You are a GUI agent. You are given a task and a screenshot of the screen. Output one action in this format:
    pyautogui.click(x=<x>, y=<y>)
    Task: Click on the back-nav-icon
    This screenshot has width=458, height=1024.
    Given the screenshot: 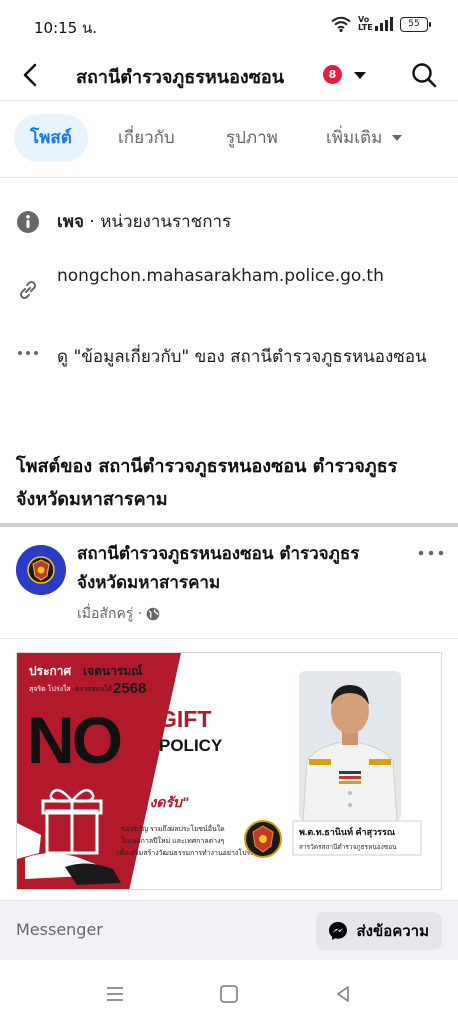 What is the action you would take?
    pyautogui.click(x=343, y=994)
    